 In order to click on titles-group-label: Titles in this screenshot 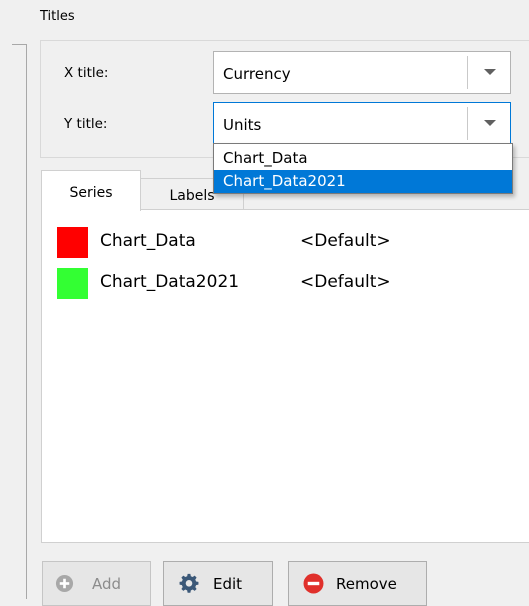, I will do `click(57, 16)`.